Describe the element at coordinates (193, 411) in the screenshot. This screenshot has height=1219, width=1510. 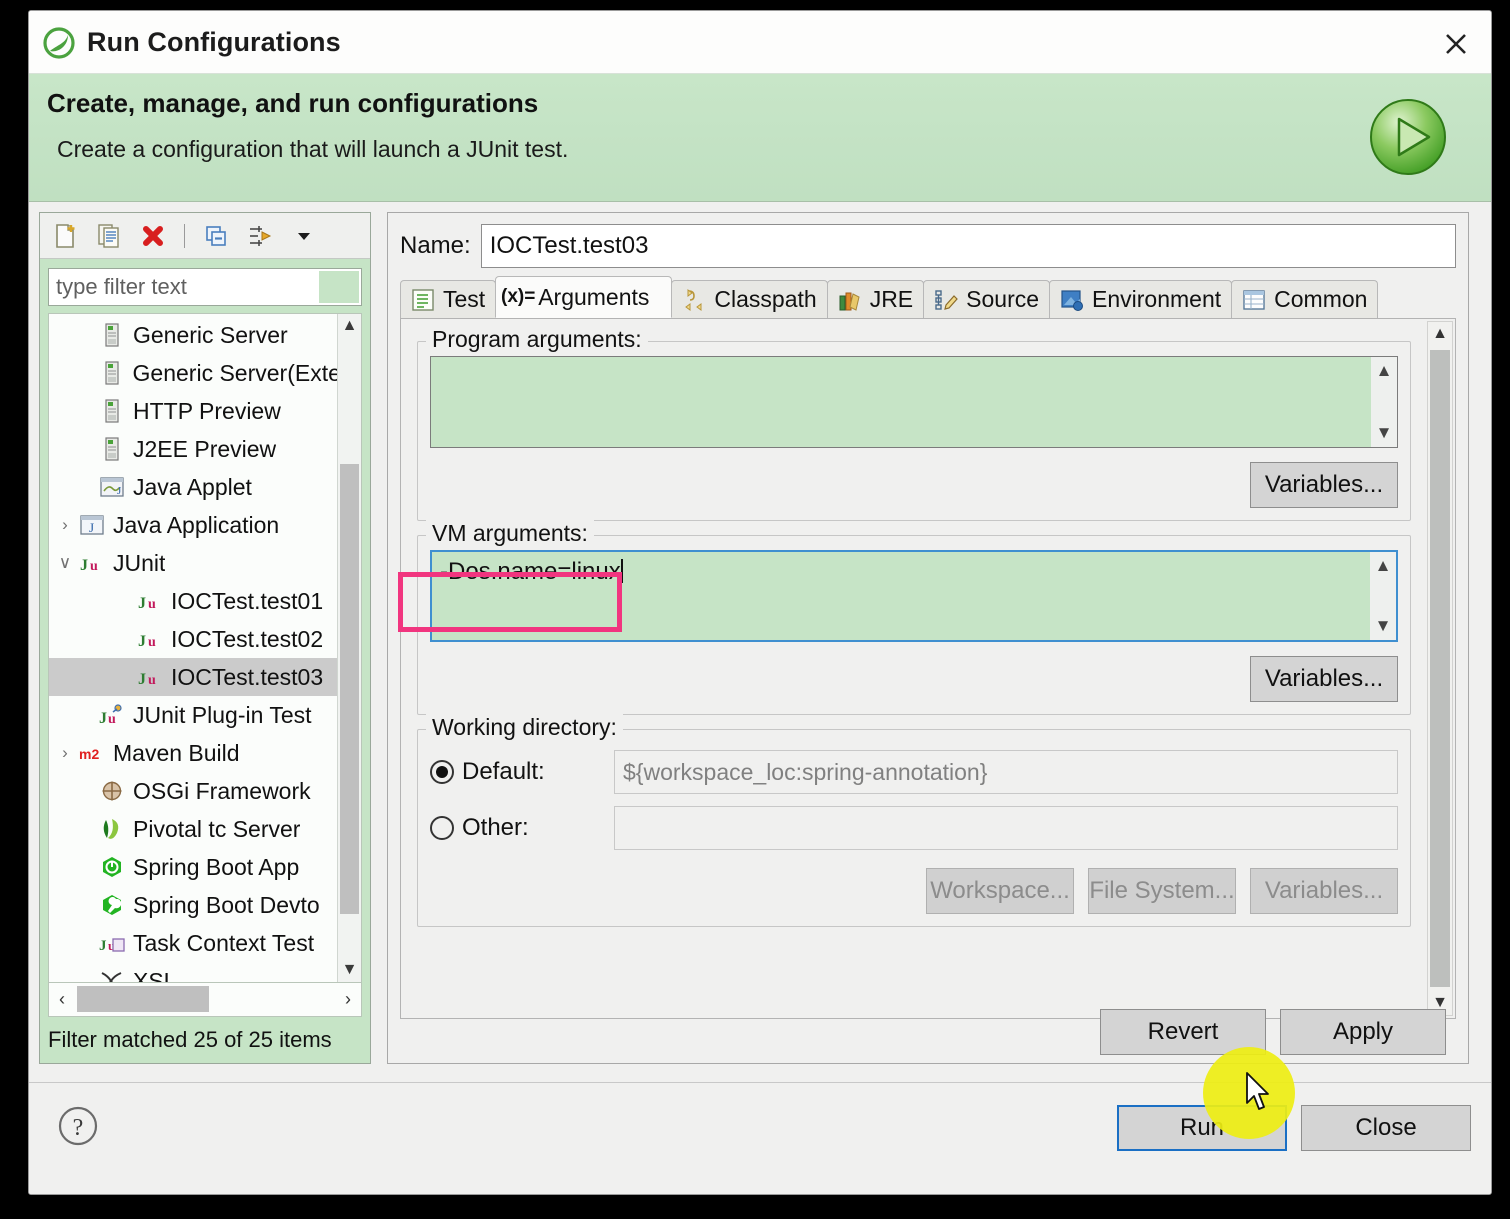
I see `tree-item-http-preview: HTTP Preview` at that location.